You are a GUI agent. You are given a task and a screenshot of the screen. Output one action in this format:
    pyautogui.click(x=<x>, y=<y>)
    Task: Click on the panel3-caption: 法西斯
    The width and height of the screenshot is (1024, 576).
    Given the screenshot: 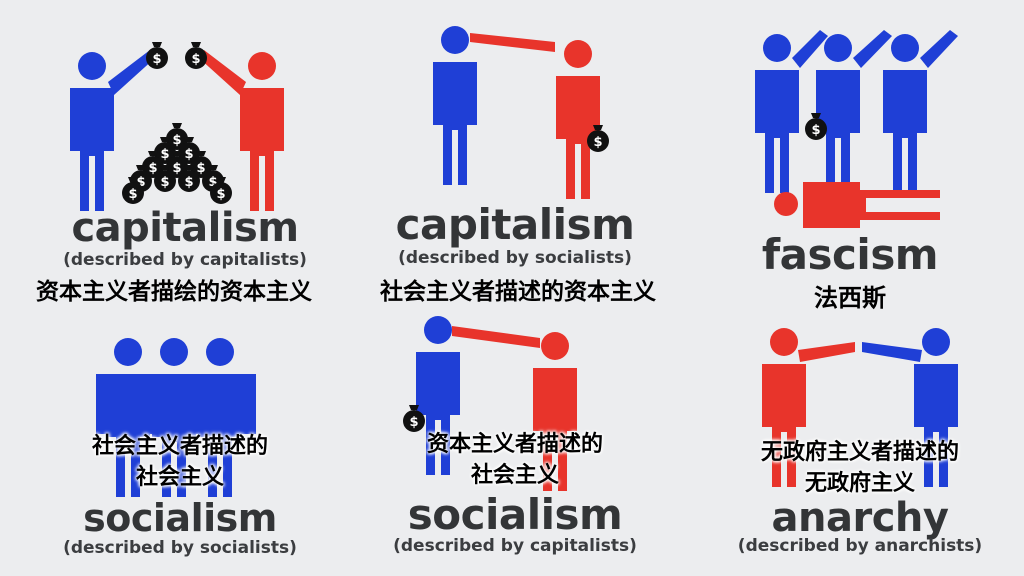 What is the action you would take?
    pyautogui.click(x=850, y=298)
    